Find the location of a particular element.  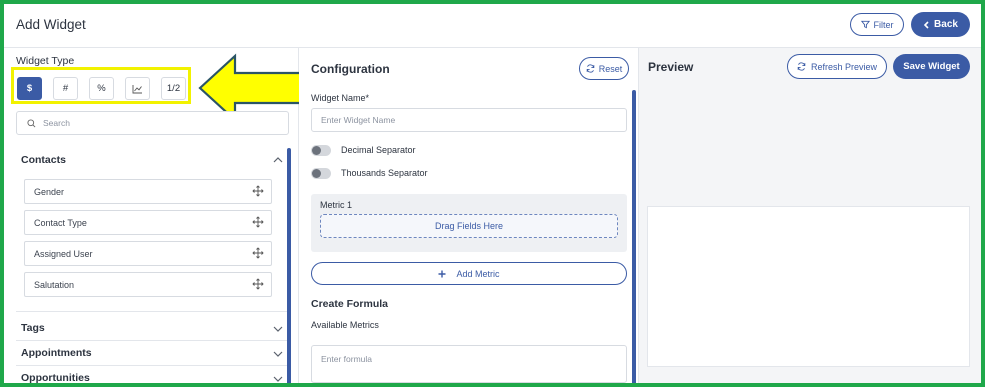

field-item-label: Gender is located at coordinates (49, 191).